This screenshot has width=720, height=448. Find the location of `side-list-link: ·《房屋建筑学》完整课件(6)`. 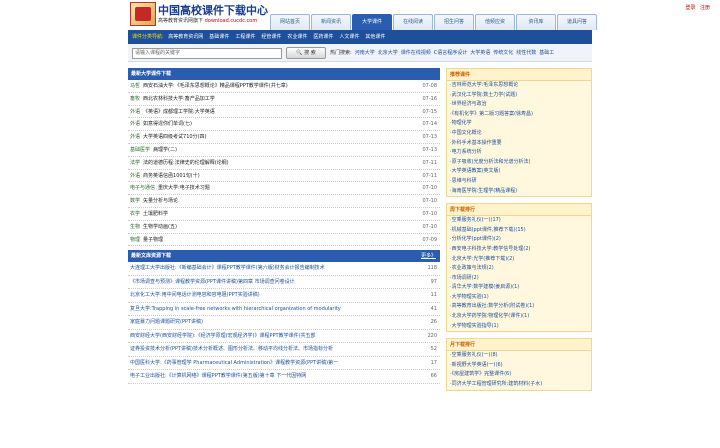

side-list-link: ·《房屋建筑学》完整课件(6) is located at coordinates (519, 375).